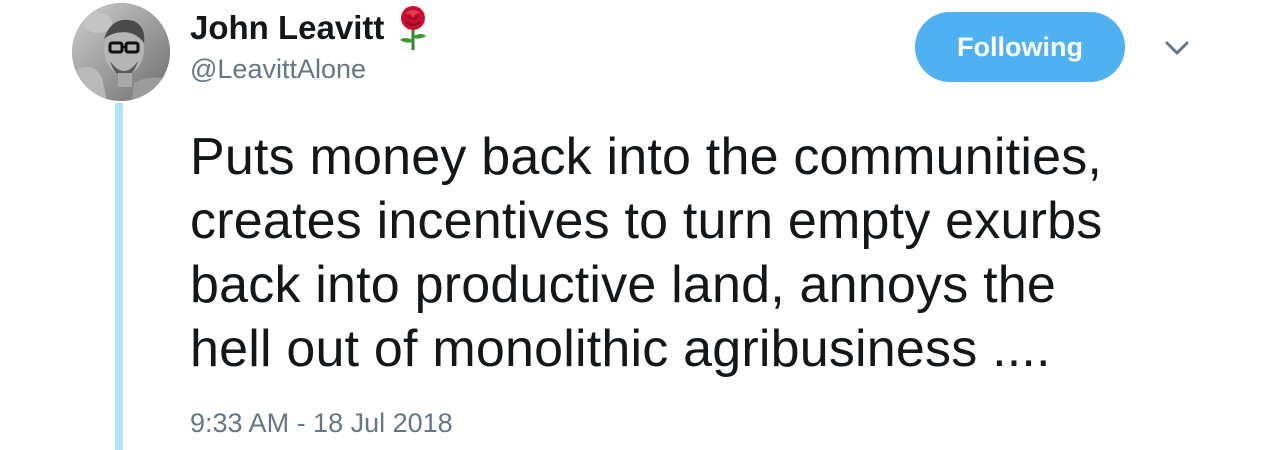  I want to click on tweet-timestamp: 9:33 AM - 18 Jul 2018, so click(321, 423).